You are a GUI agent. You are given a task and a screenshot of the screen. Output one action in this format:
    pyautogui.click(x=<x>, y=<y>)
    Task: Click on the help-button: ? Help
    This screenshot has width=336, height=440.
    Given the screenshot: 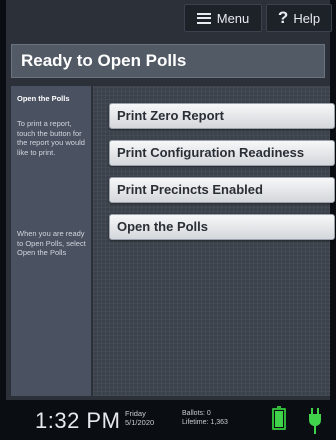 What is the action you would take?
    pyautogui.click(x=299, y=18)
    